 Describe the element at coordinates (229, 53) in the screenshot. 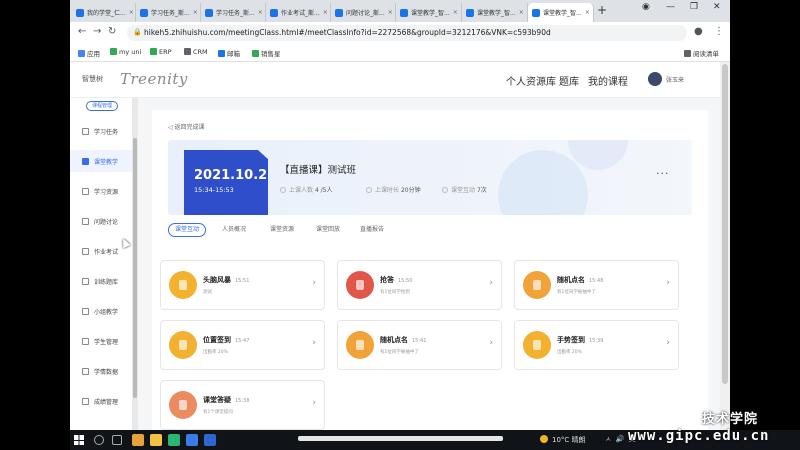

I see `bookmark-item: 邮箱` at that location.